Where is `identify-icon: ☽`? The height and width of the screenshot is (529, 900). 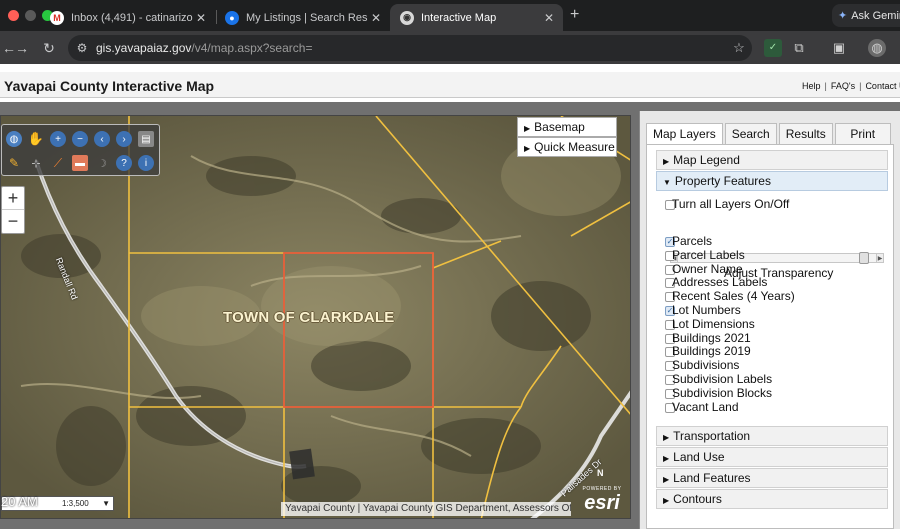 identify-icon: ☽ is located at coordinates (102, 163).